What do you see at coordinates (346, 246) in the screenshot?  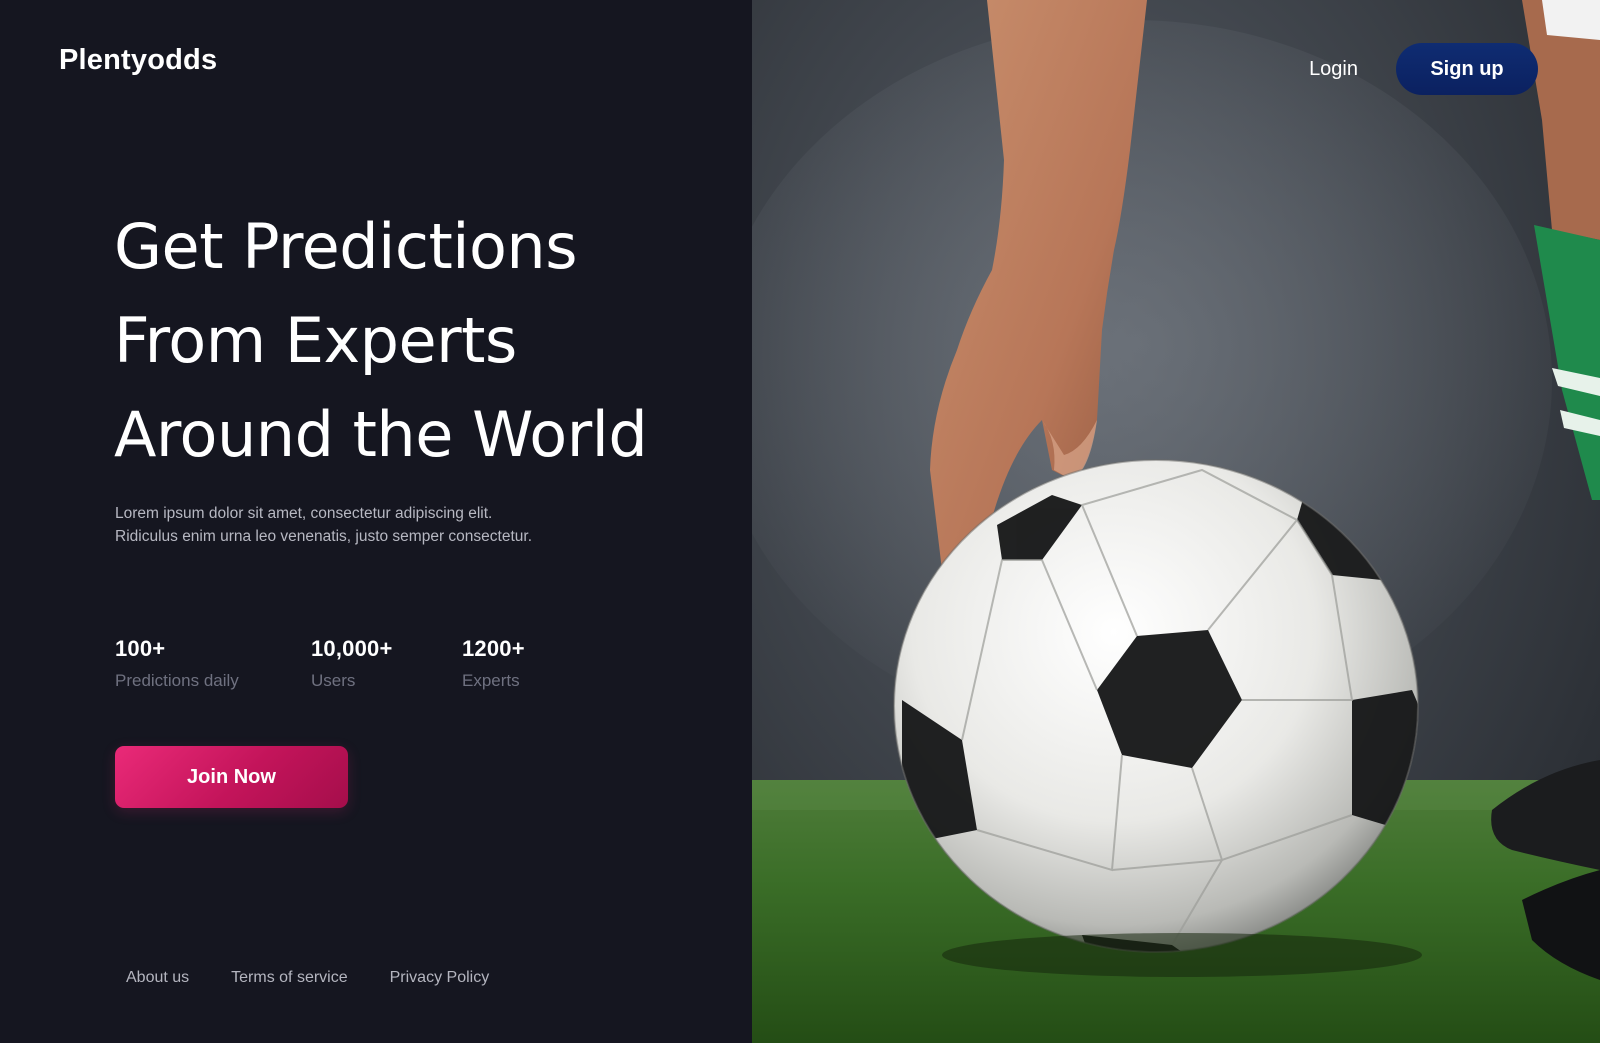 I see `hero-title-line: Get Predictions` at bounding box center [346, 246].